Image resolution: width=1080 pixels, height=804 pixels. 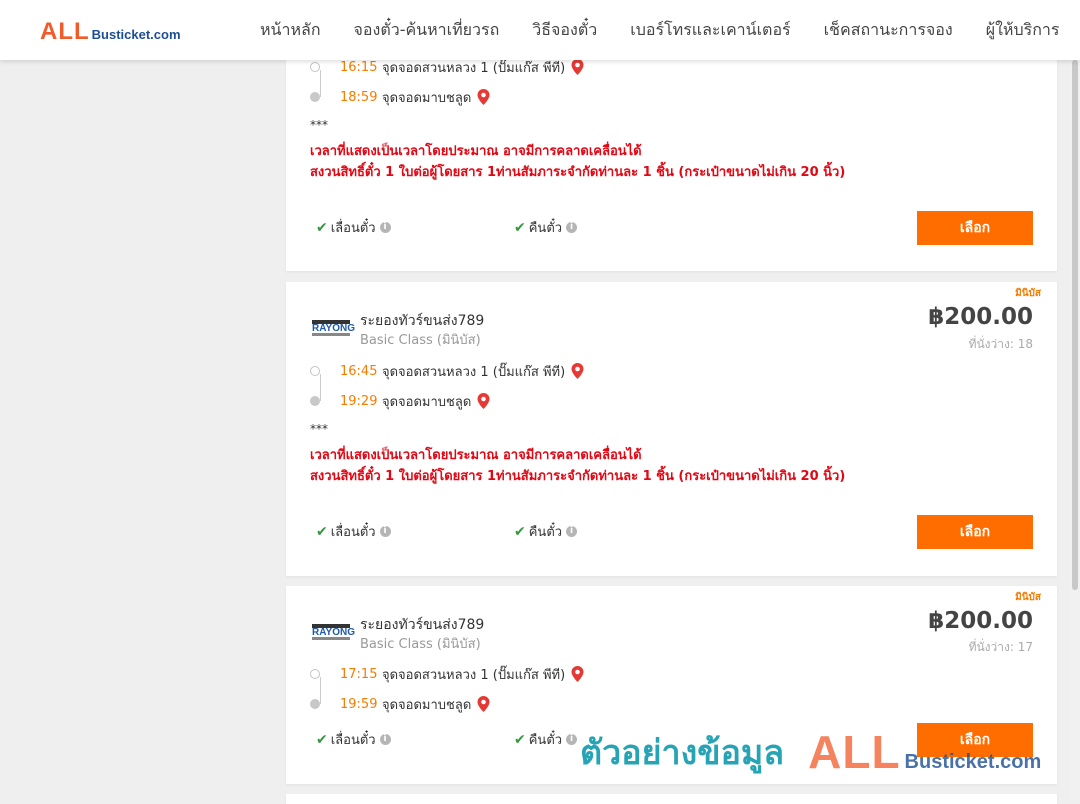 I want to click on scrollbar, so click(x=1075, y=400).